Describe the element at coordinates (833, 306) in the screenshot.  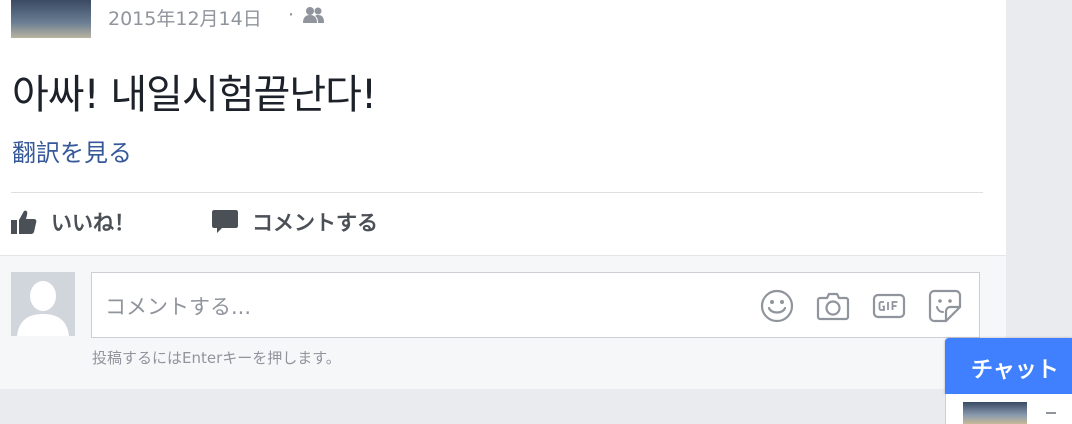
I see `camera-icon` at that location.